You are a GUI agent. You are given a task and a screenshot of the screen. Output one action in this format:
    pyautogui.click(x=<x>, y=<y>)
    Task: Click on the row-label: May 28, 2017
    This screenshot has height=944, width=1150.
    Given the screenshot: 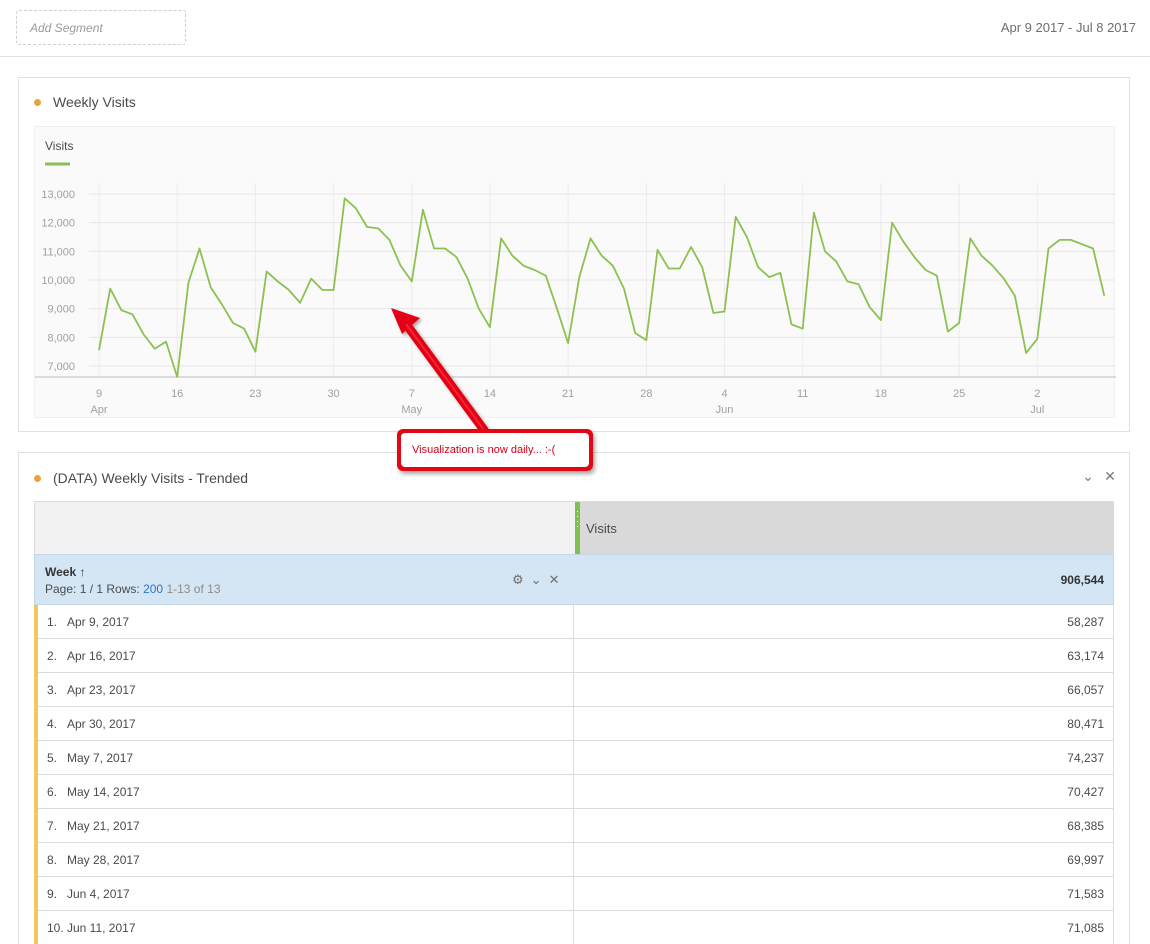 What is the action you would take?
    pyautogui.click(x=103, y=860)
    